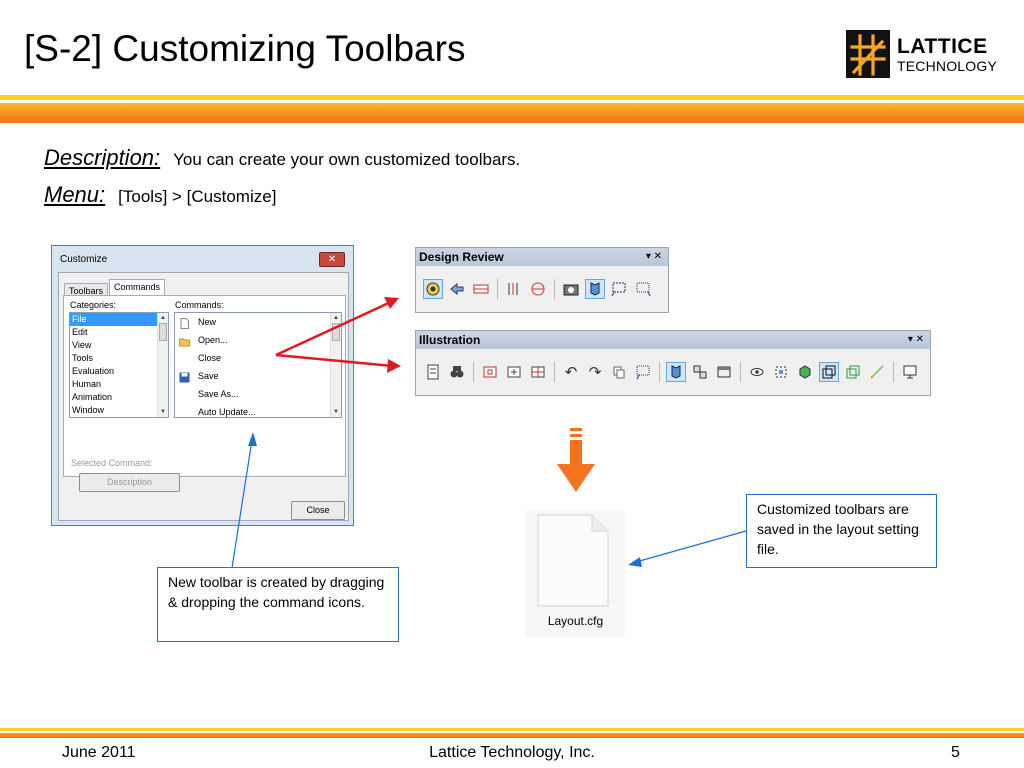 This screenshot has width=1024, height=768. What do you see at coordinates (781, 372) in the screenshot?
I see `fit-view-icon` at bounding box center [781, 372].